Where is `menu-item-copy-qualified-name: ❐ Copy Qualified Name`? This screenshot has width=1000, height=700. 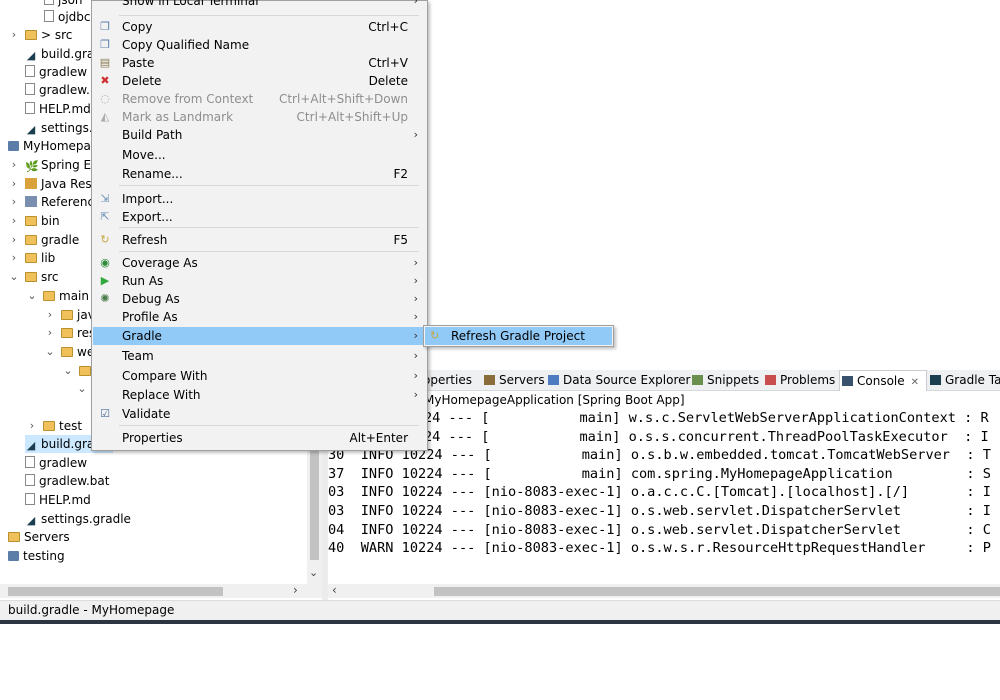
menu-item-copy-qualified-name: ❐ Copy Qualified Name is located at coordinates (259, 45).